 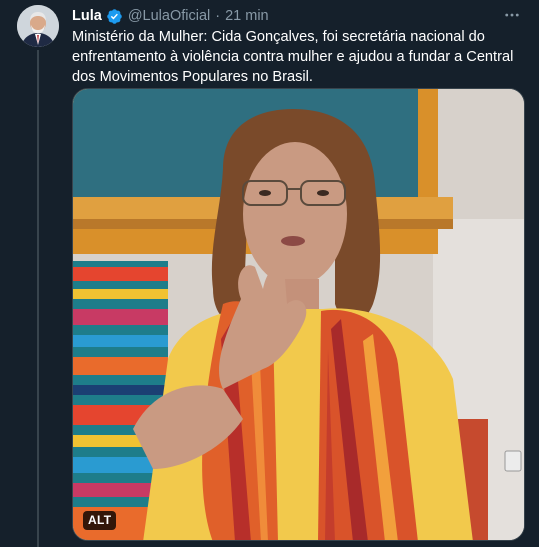 I want to click on alt-text-badge: ALT, so click(x=100, y=520).